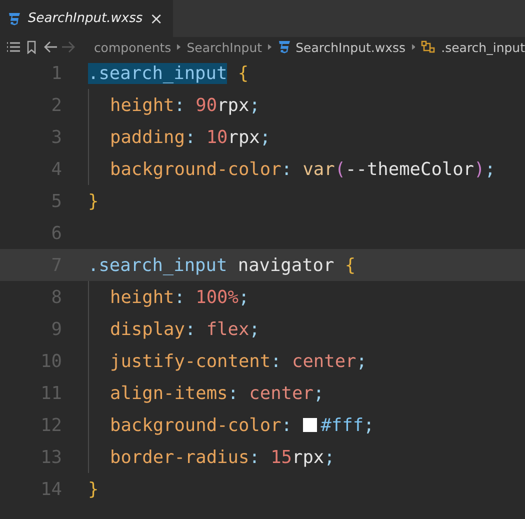 This screenshot has width=525, height=519. Describe the element at coordinates (147, 329) in the screenshot. I see `code-token: display` at that location.